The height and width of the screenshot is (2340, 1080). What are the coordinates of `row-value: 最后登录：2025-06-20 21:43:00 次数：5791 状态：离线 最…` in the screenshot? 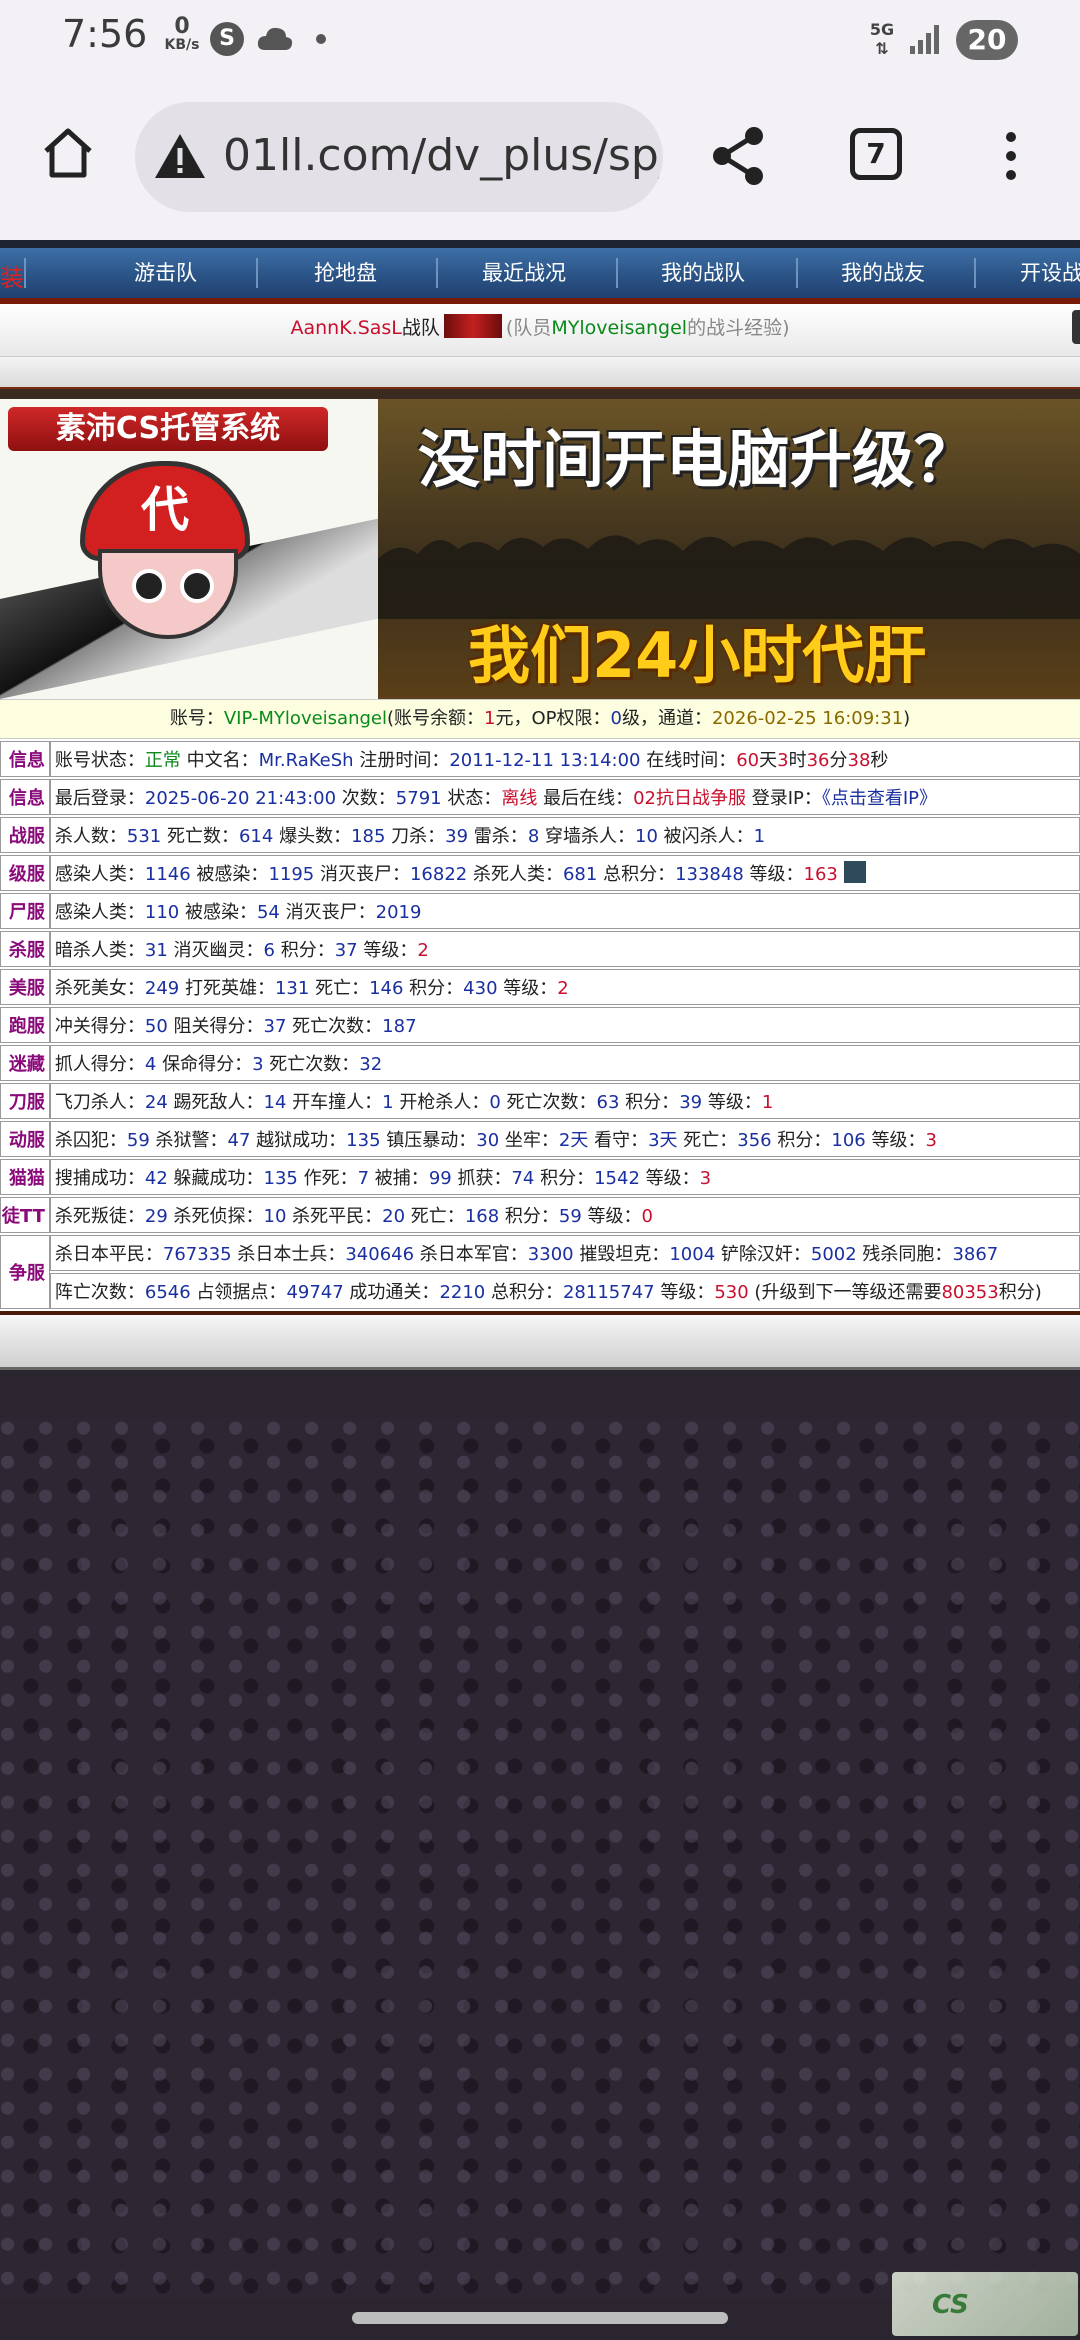 It's located at (564, 797).